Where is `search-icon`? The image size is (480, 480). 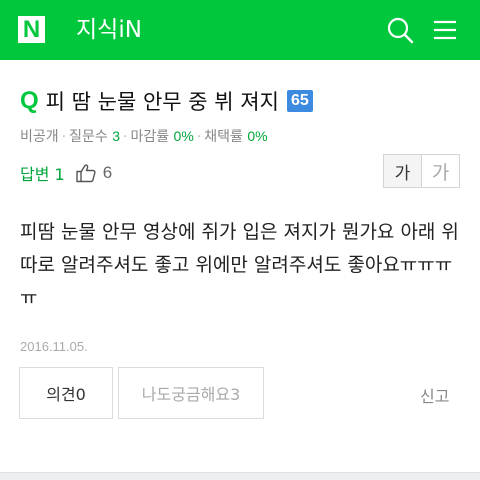 search-icon is located at coordinates (400, 30).